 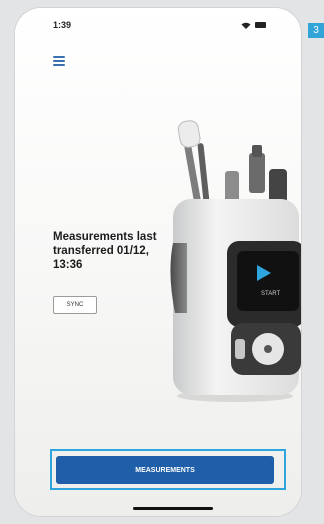 What do you see at coordinates (266, 349) in the screenshot?
I see `device-control-pad` at bounding box center [266, 349].